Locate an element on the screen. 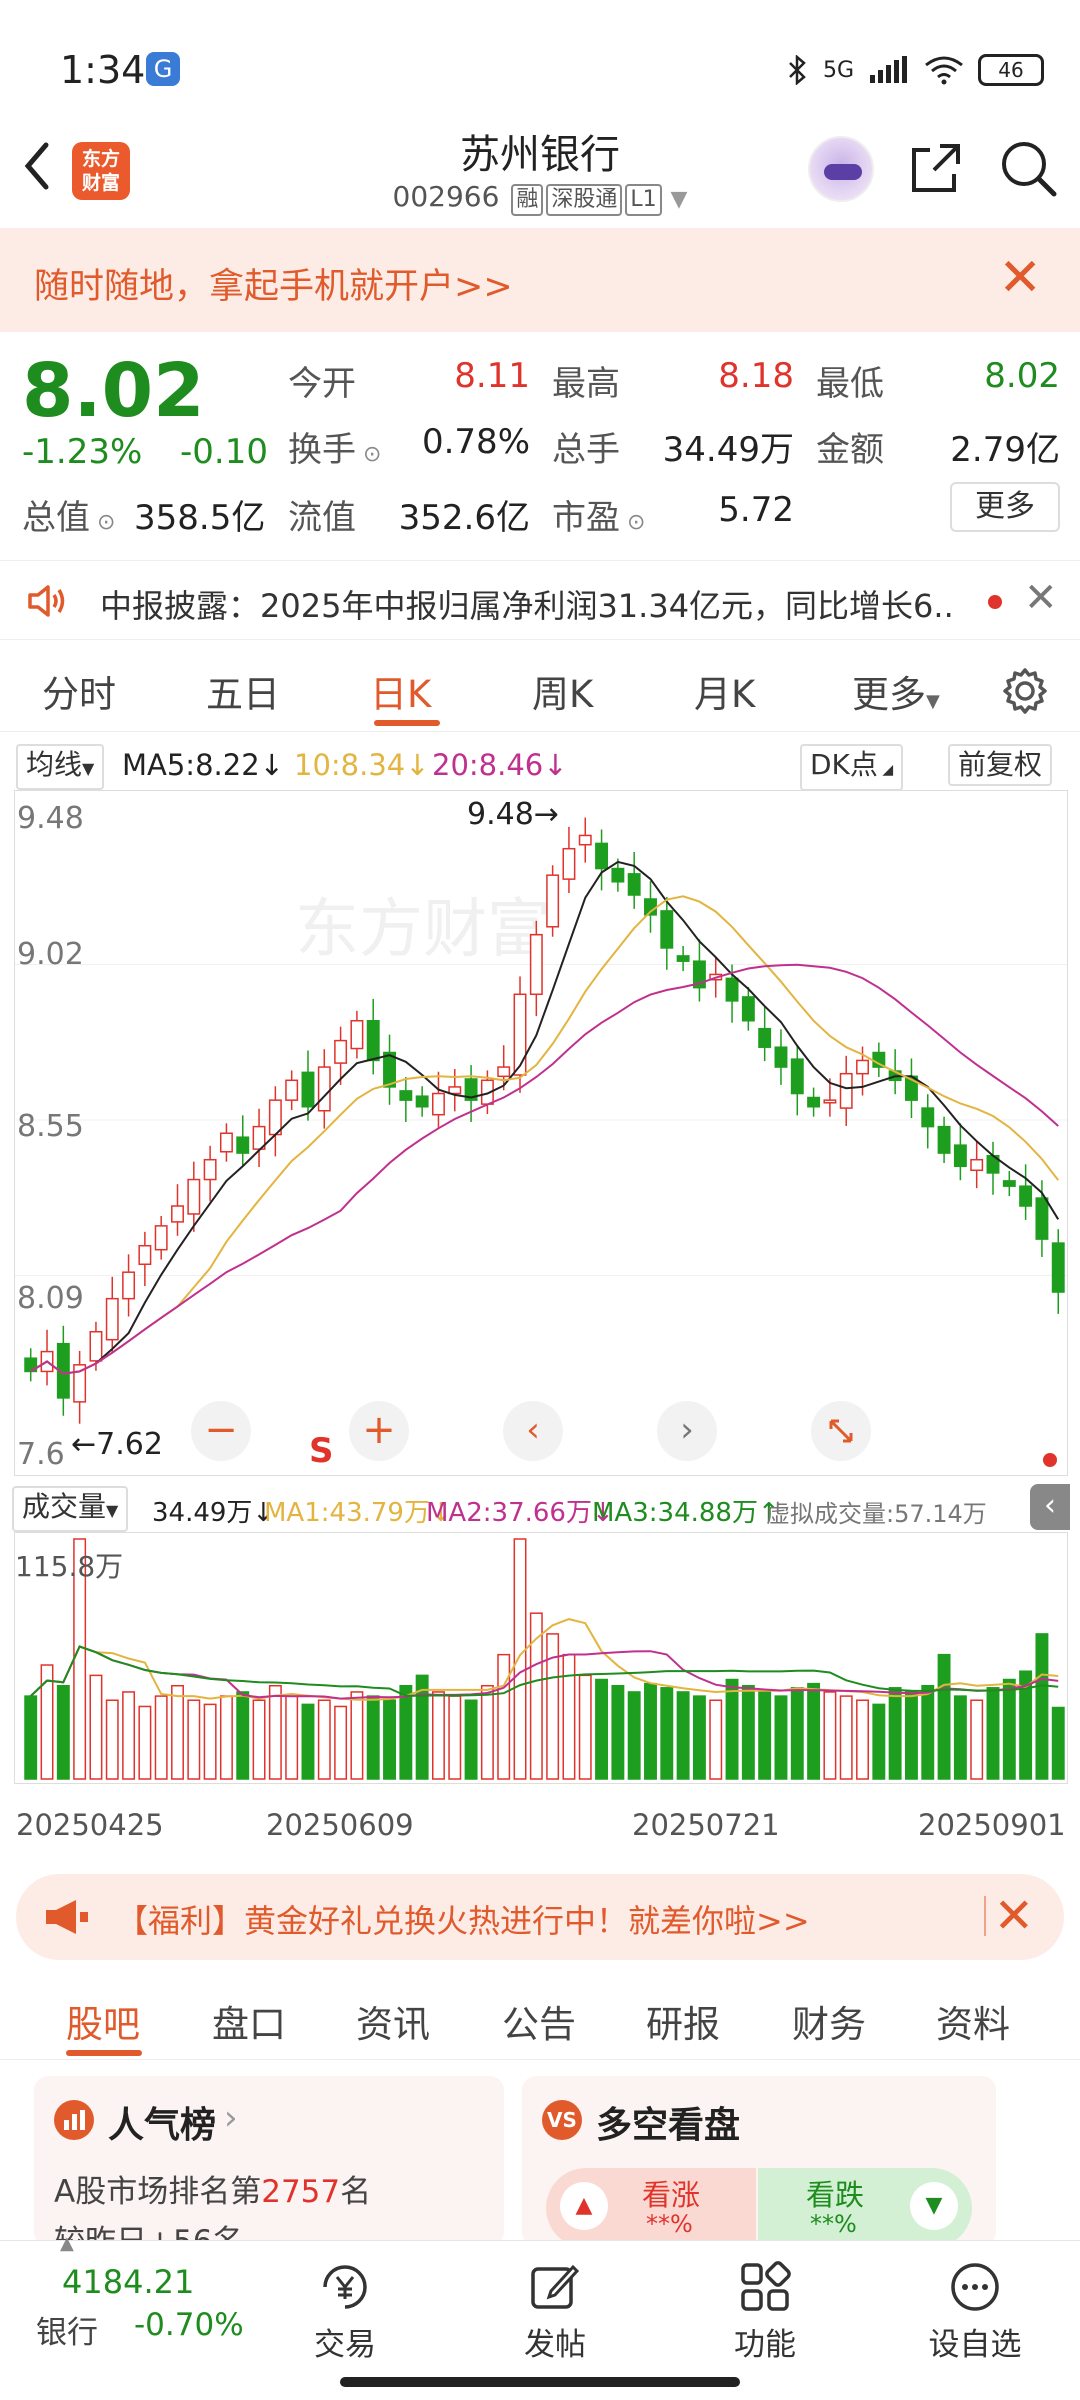  gear-icon is located at coordinates (1025, 691).